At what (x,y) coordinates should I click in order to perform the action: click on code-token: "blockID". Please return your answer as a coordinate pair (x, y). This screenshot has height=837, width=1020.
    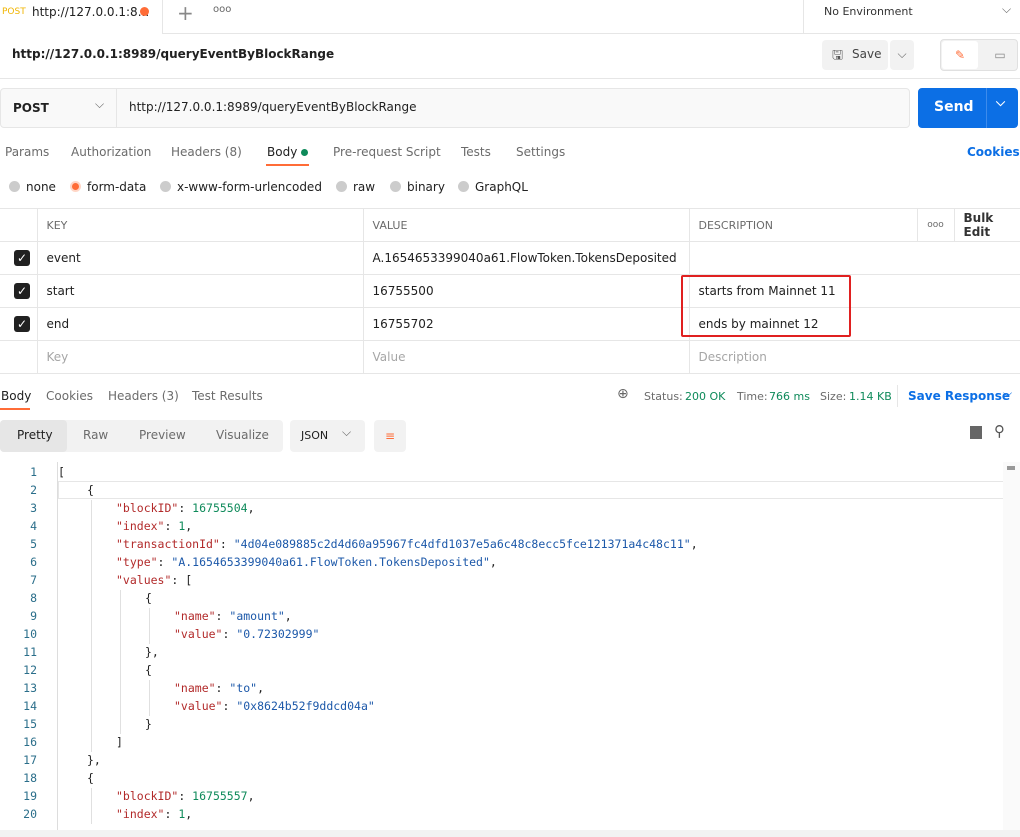
    Looking at the image, I should click on (147, 508).